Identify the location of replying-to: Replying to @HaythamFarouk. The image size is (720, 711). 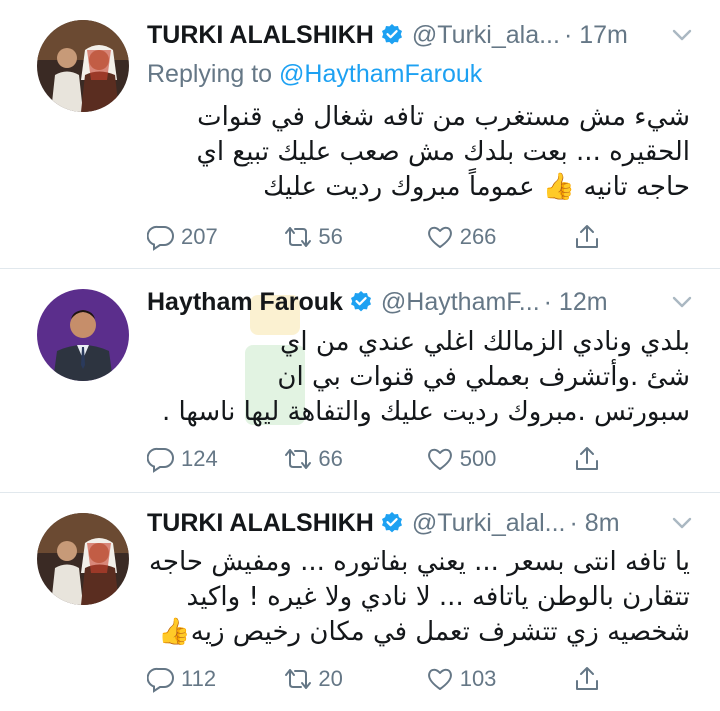
(314, 74).